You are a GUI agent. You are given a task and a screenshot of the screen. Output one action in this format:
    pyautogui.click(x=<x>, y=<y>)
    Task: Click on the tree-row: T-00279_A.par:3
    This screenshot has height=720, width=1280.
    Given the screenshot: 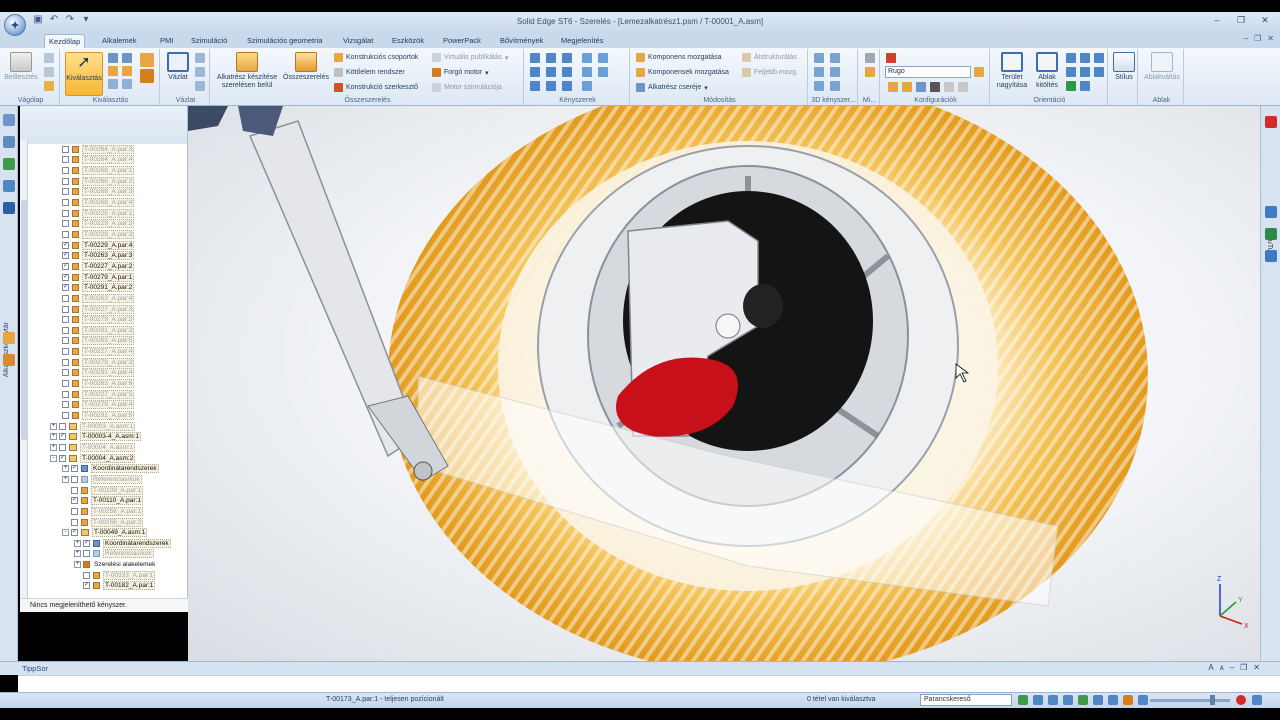 What is the action you would take?
    pyautogui.click(x=98, y=362)
    